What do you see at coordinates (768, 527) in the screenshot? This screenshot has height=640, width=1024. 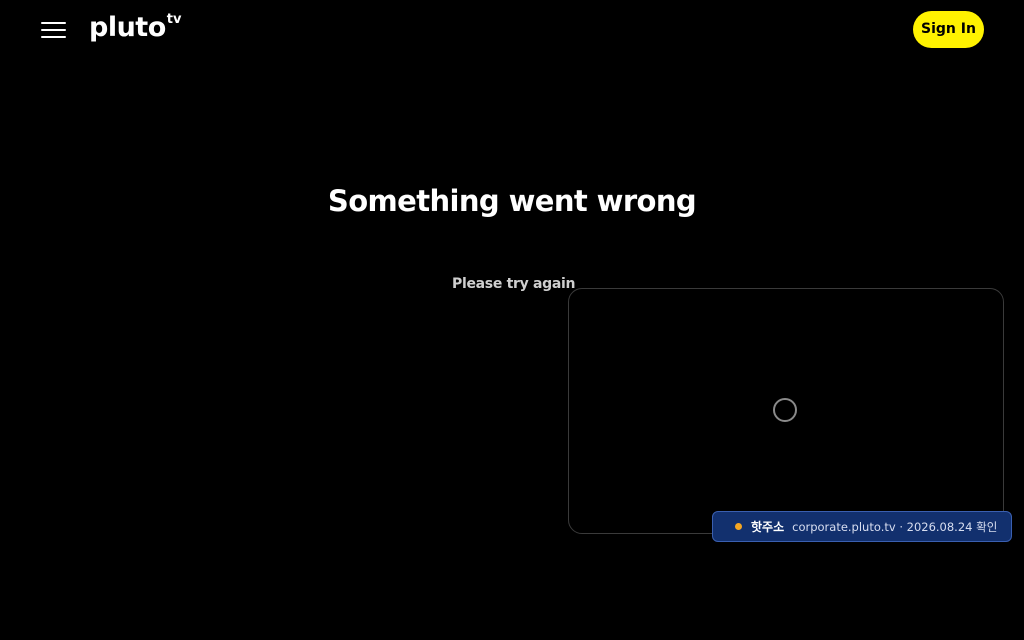 I see `toast-title: 핫주소` at bounding box center [768, 527].